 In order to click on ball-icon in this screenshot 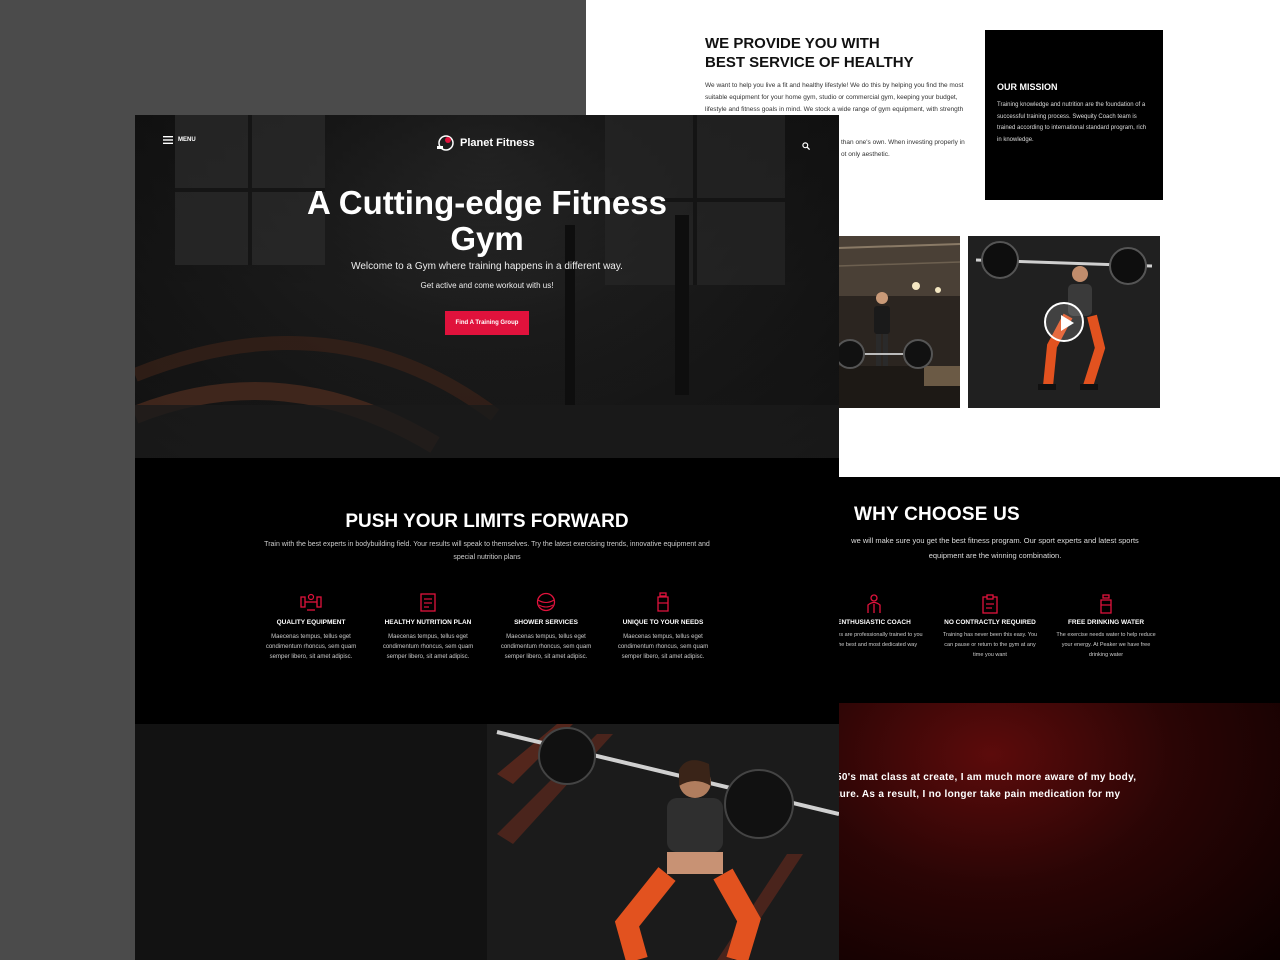, I will do `click(546, 602)`.